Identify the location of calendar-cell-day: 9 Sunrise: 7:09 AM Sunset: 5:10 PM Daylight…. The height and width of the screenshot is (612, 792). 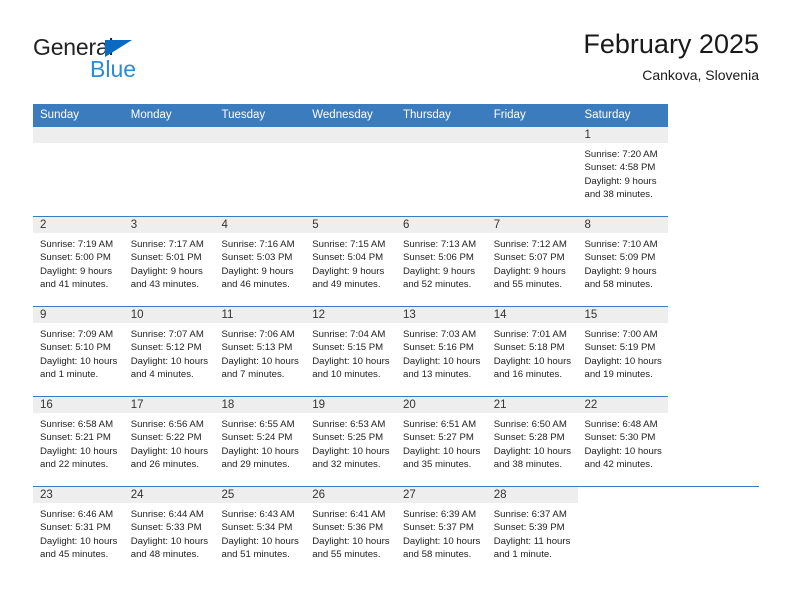
(78, 351).